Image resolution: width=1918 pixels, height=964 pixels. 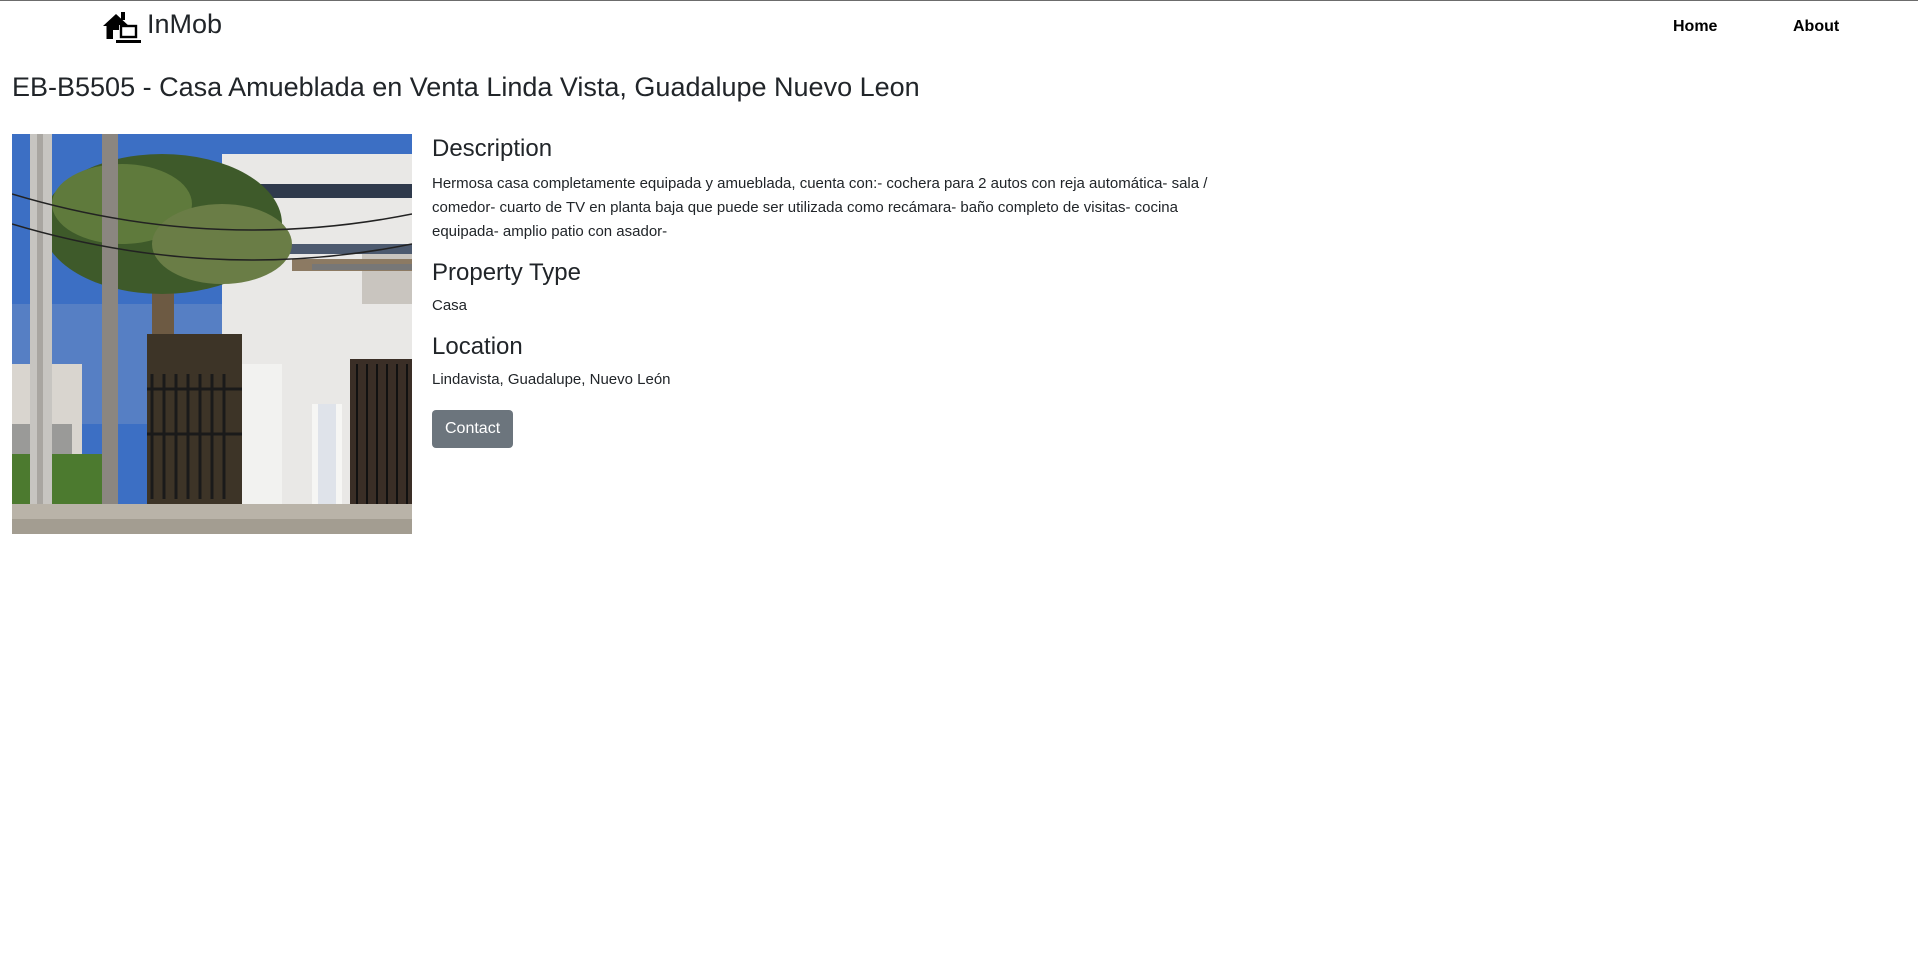 I want to click on navbar: InMob Home About, so click(x=959, y=27).